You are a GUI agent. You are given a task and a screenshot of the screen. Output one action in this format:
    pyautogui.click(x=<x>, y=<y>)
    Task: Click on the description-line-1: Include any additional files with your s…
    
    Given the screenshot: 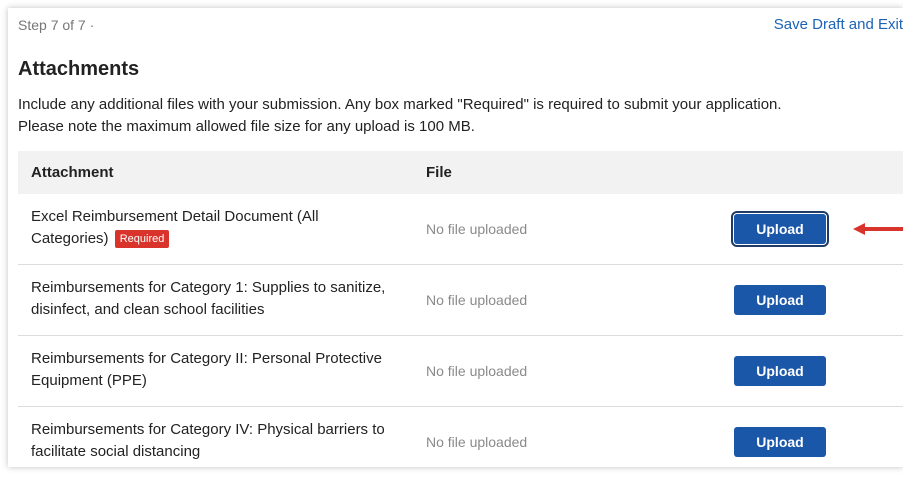 What is the action you would take?
    pyautogui.click(x=400, y=104)
    